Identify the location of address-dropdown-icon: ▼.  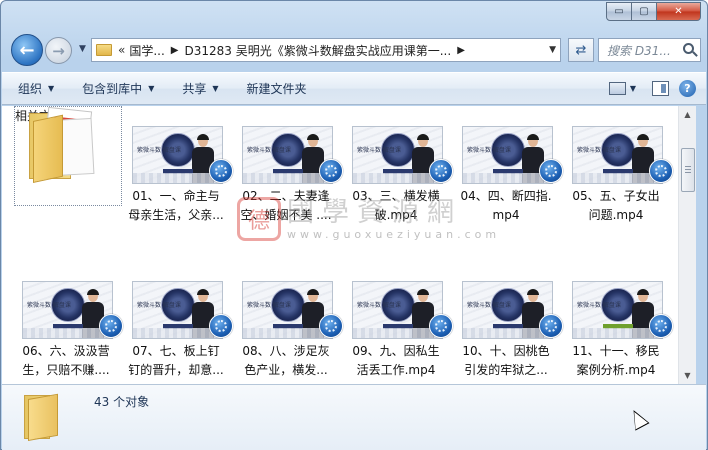
(552, 50).